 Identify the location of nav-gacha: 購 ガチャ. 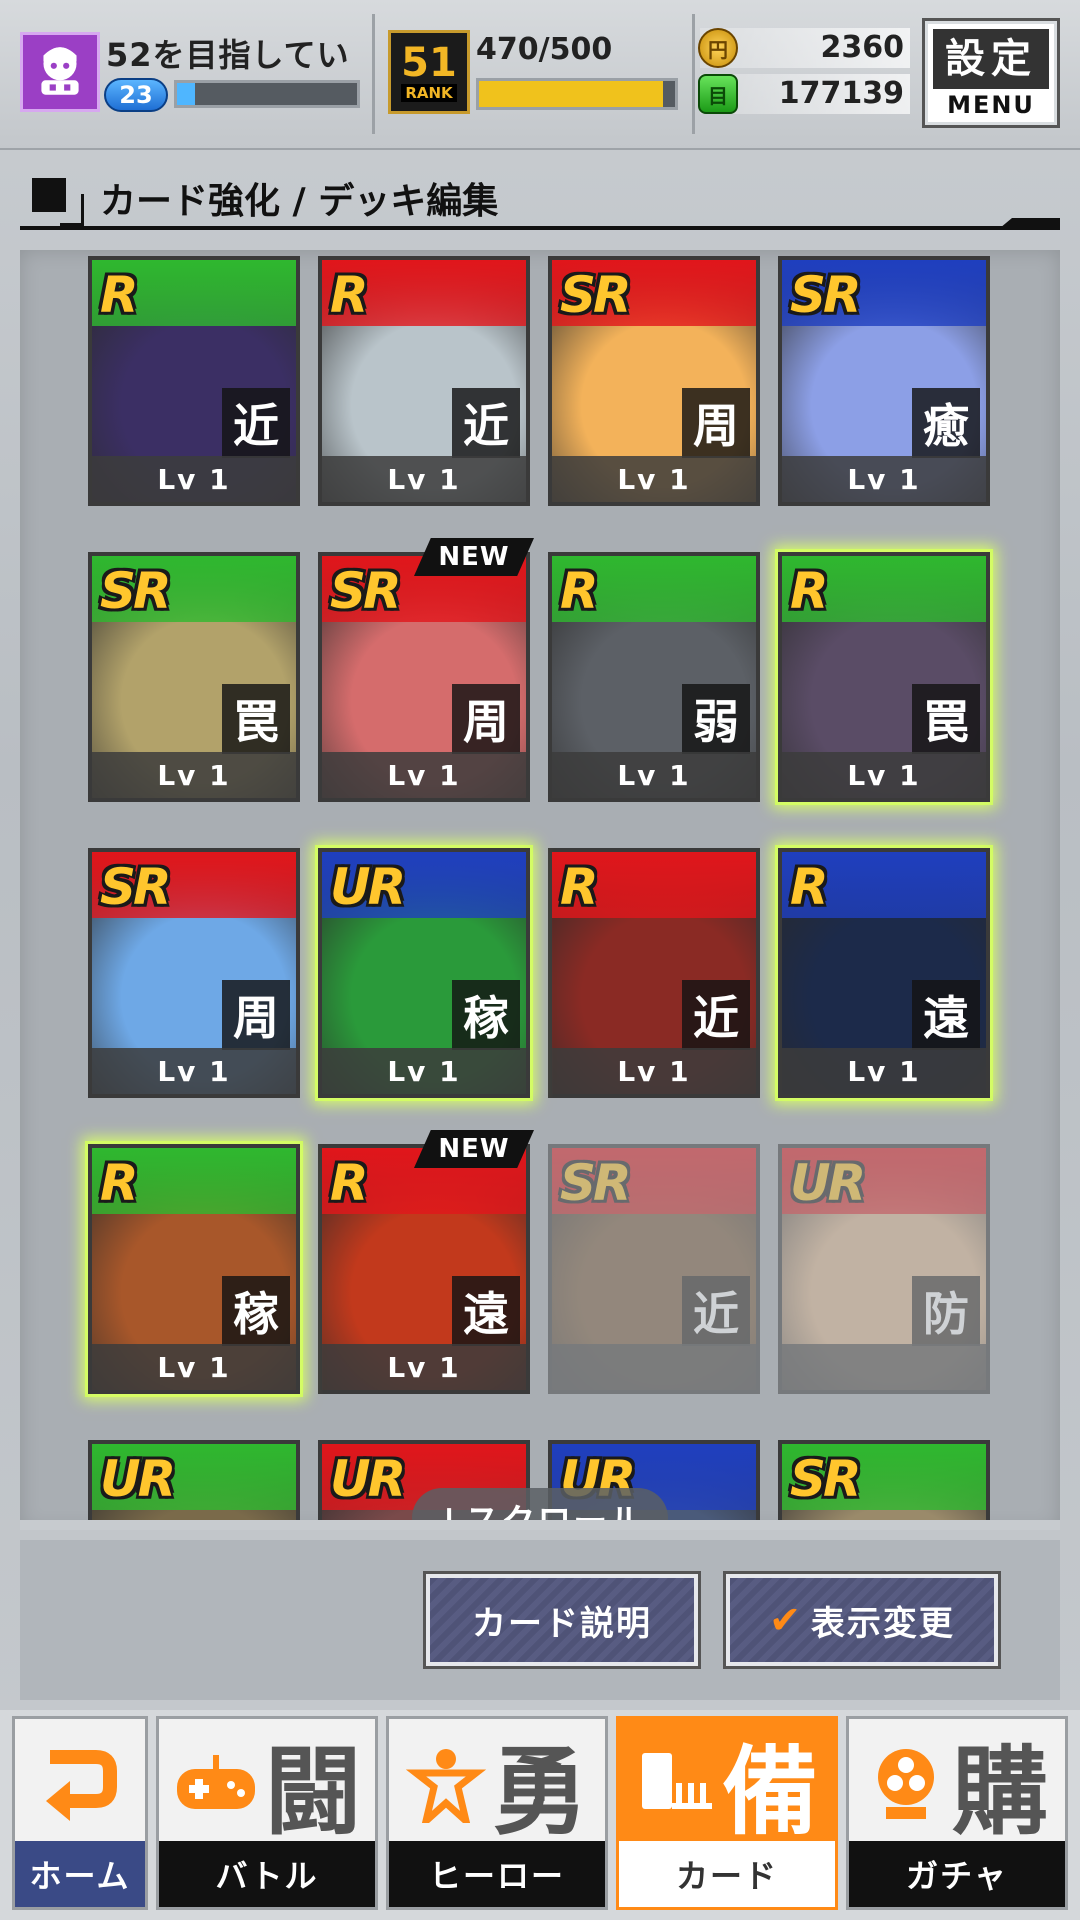
(957, 1813).